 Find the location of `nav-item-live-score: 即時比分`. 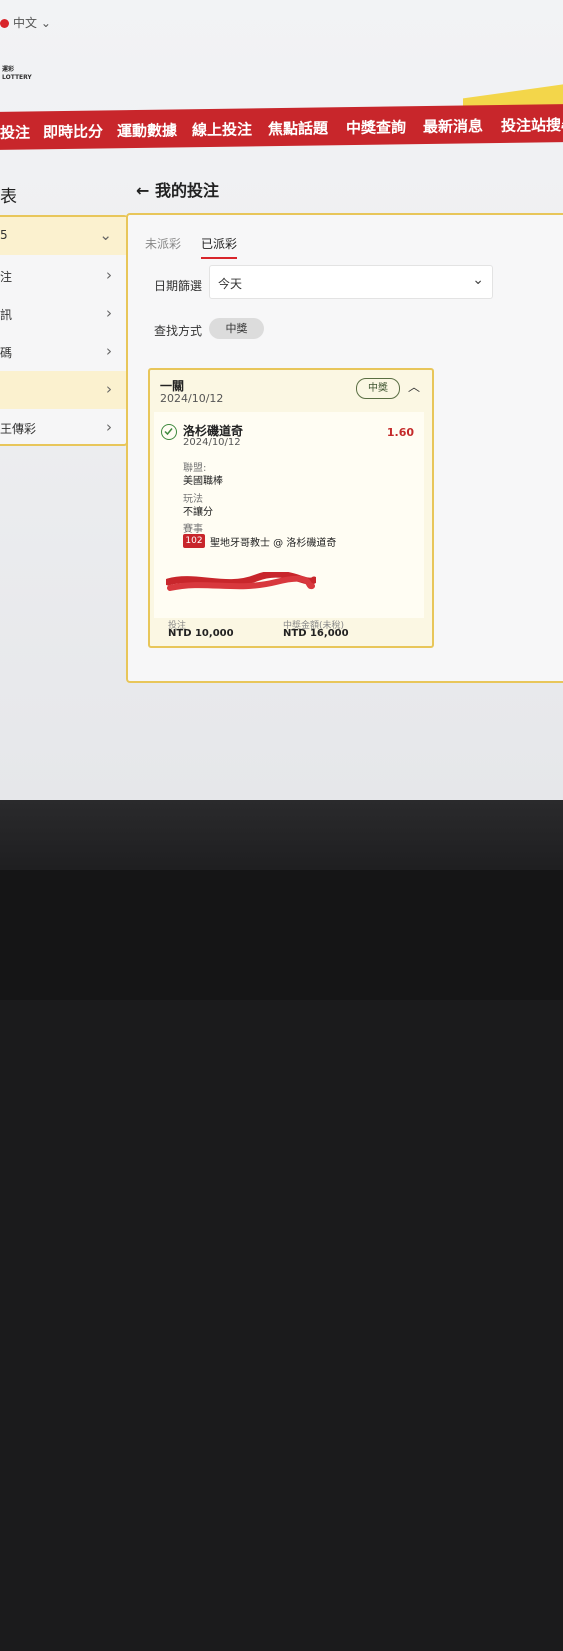

nav-item-live-score: 即時比分 is located at coordinates (73, 131).